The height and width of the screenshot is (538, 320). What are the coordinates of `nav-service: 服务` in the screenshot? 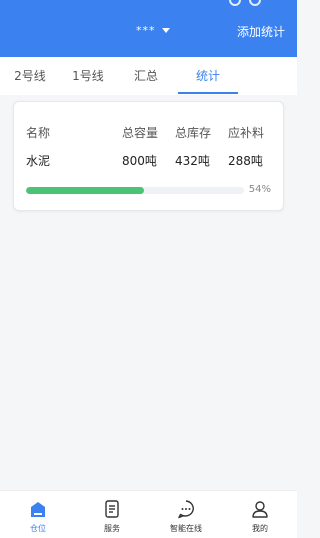 It's located at (112, 514).